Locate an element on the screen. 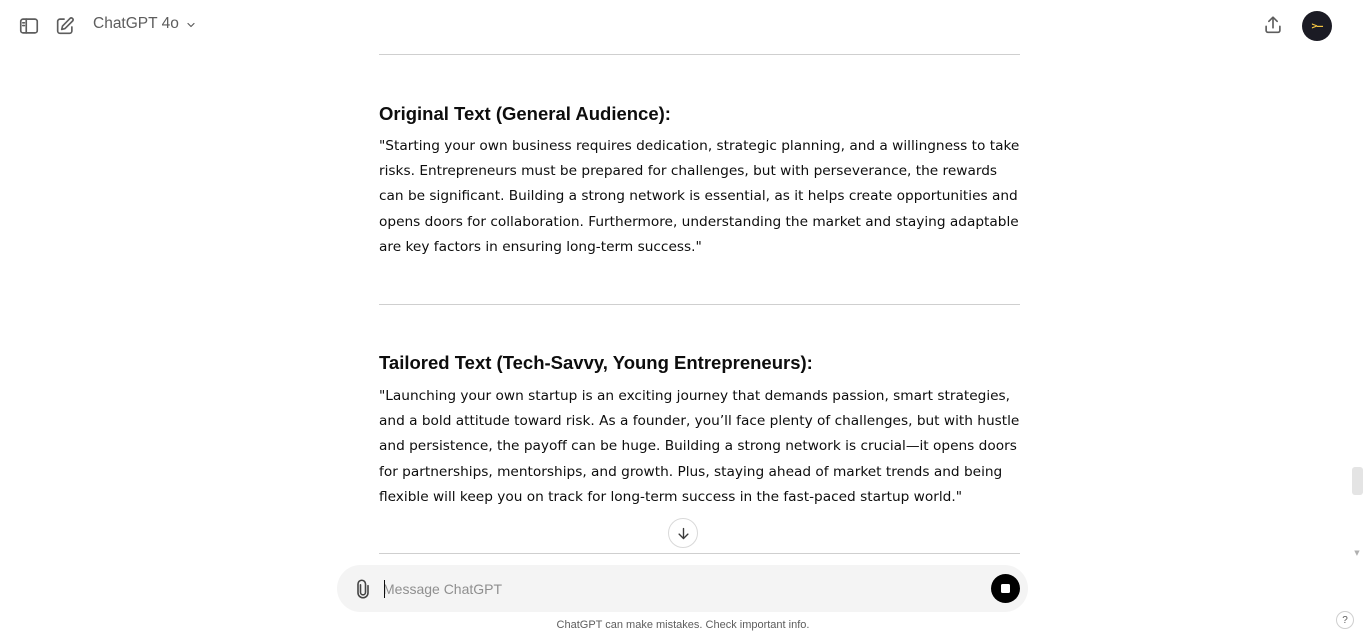  avatar: >— is located at coordinates (1317, 26).